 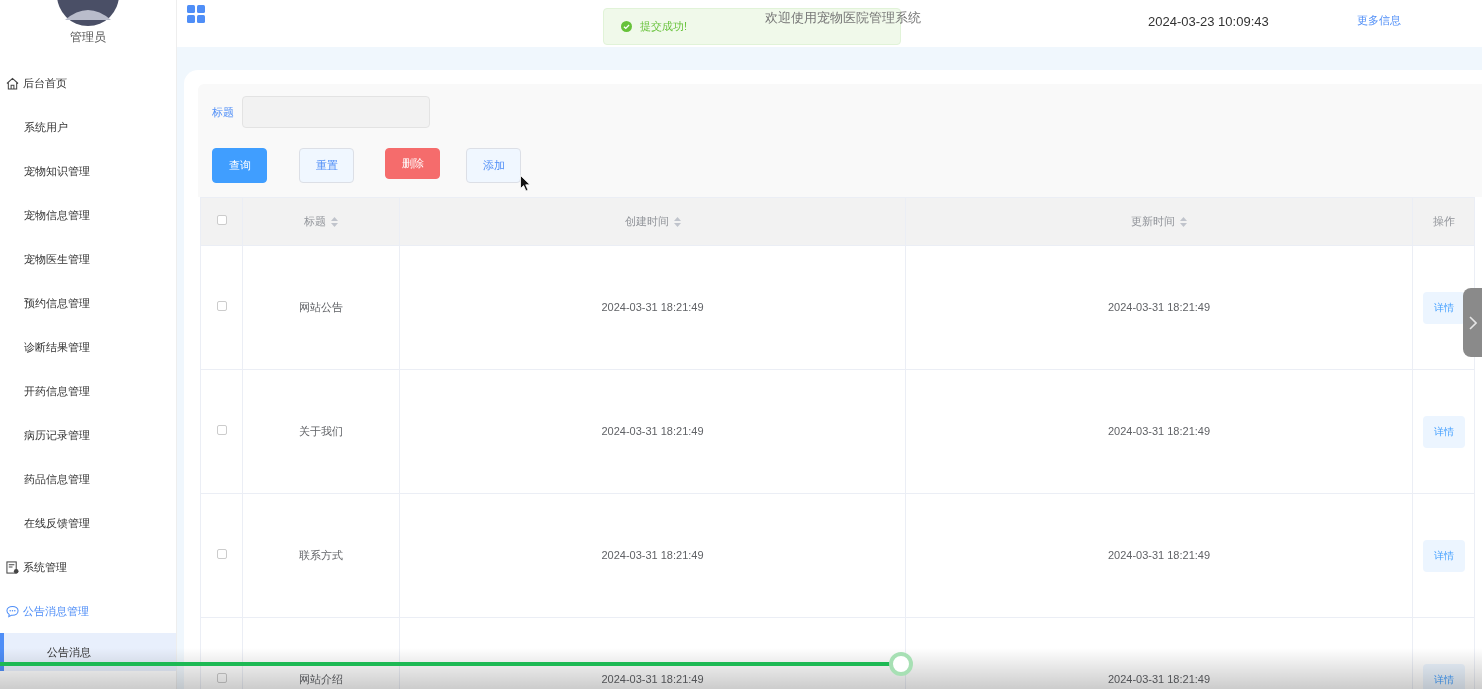 What do you see at coordinates (88, 37) in the screenshot?
I see `user-name: 管理员` at bounding box center [88, 37].